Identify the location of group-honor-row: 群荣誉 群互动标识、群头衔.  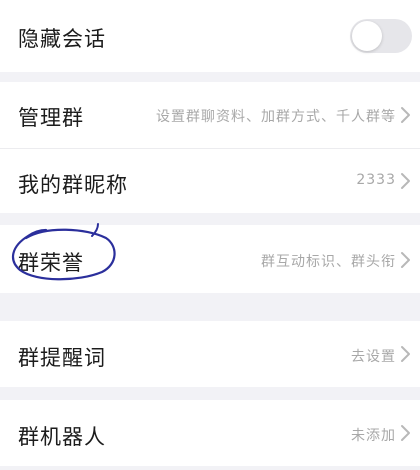
(210, 259).